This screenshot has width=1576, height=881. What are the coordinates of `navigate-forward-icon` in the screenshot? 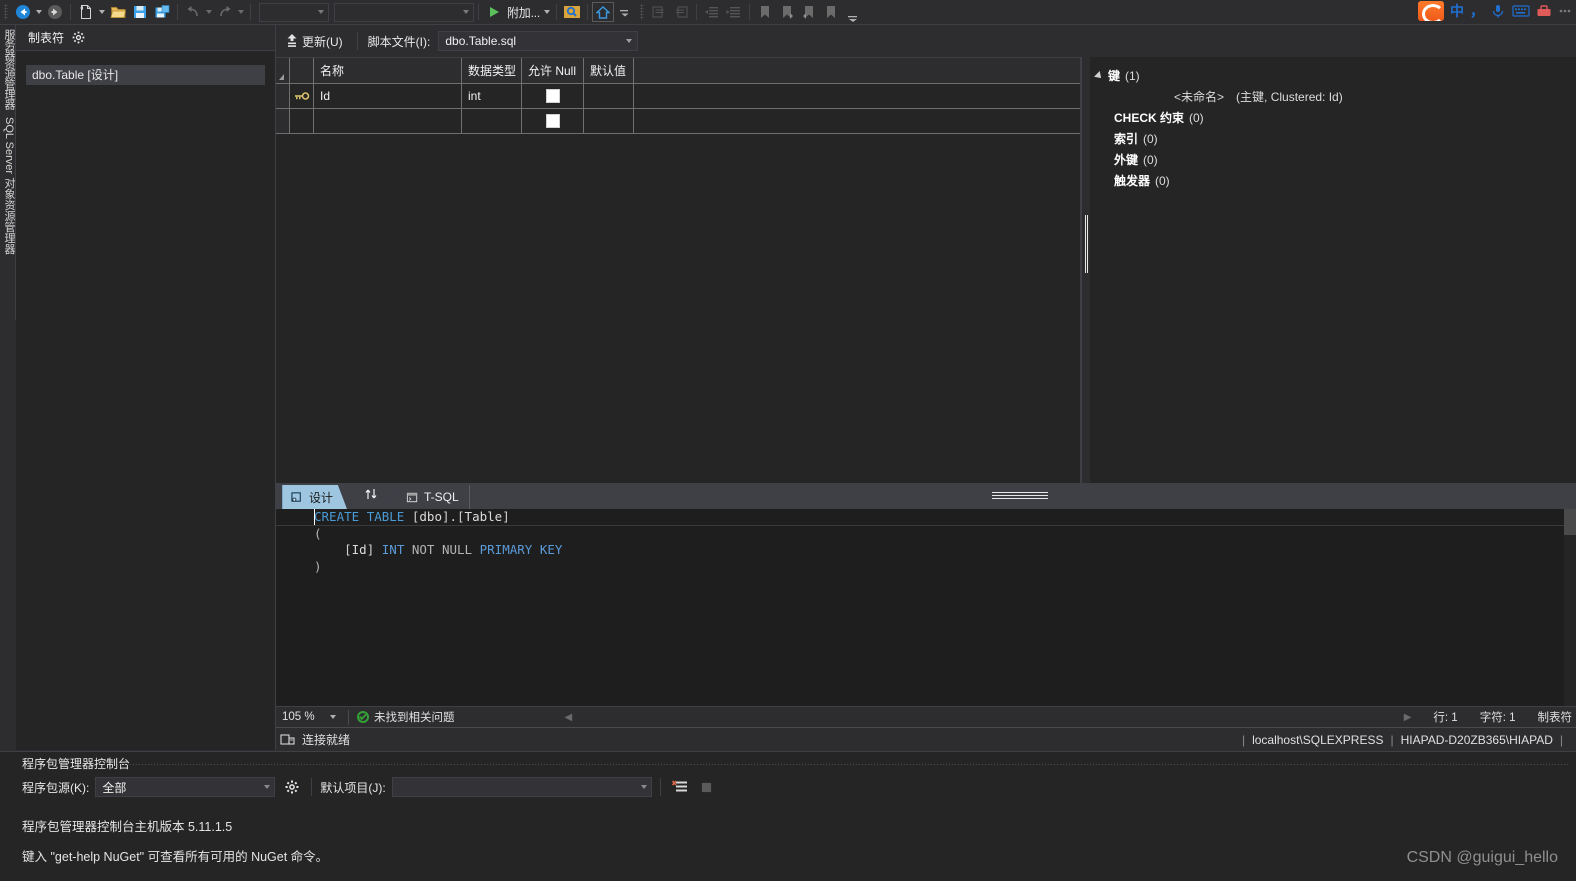 It's located at (55, 12).